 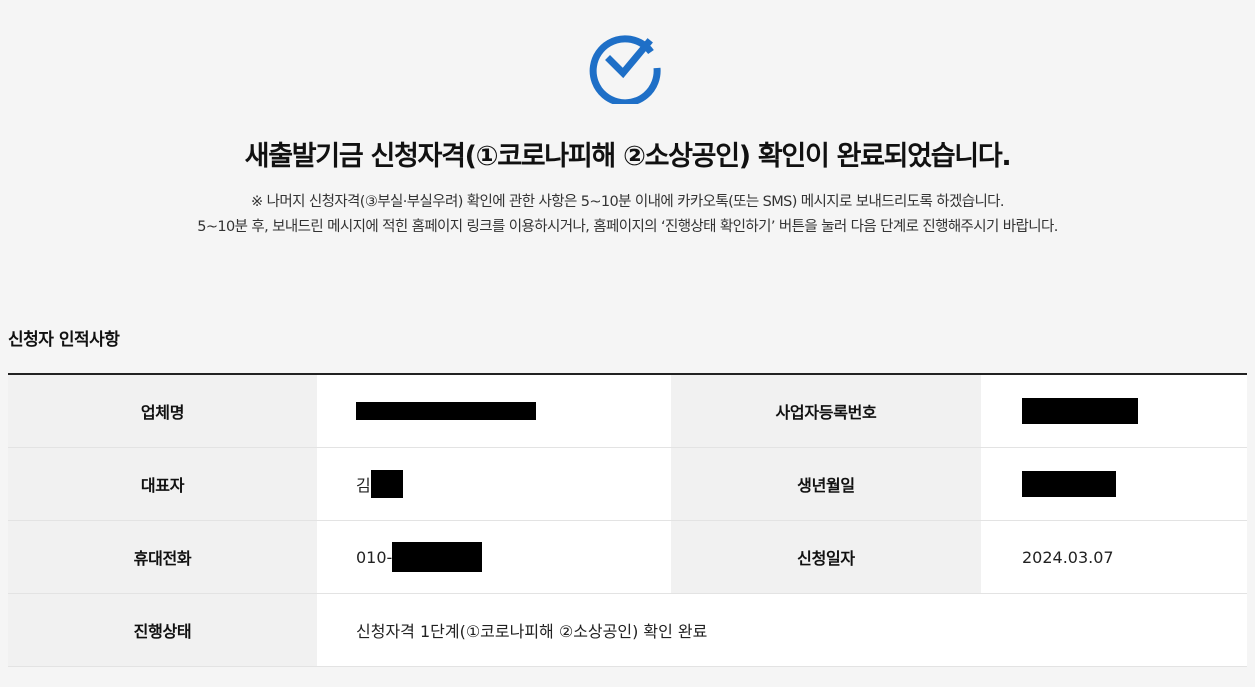 I want to click on phone-prefix: 010-, so click(x=374, y=557).